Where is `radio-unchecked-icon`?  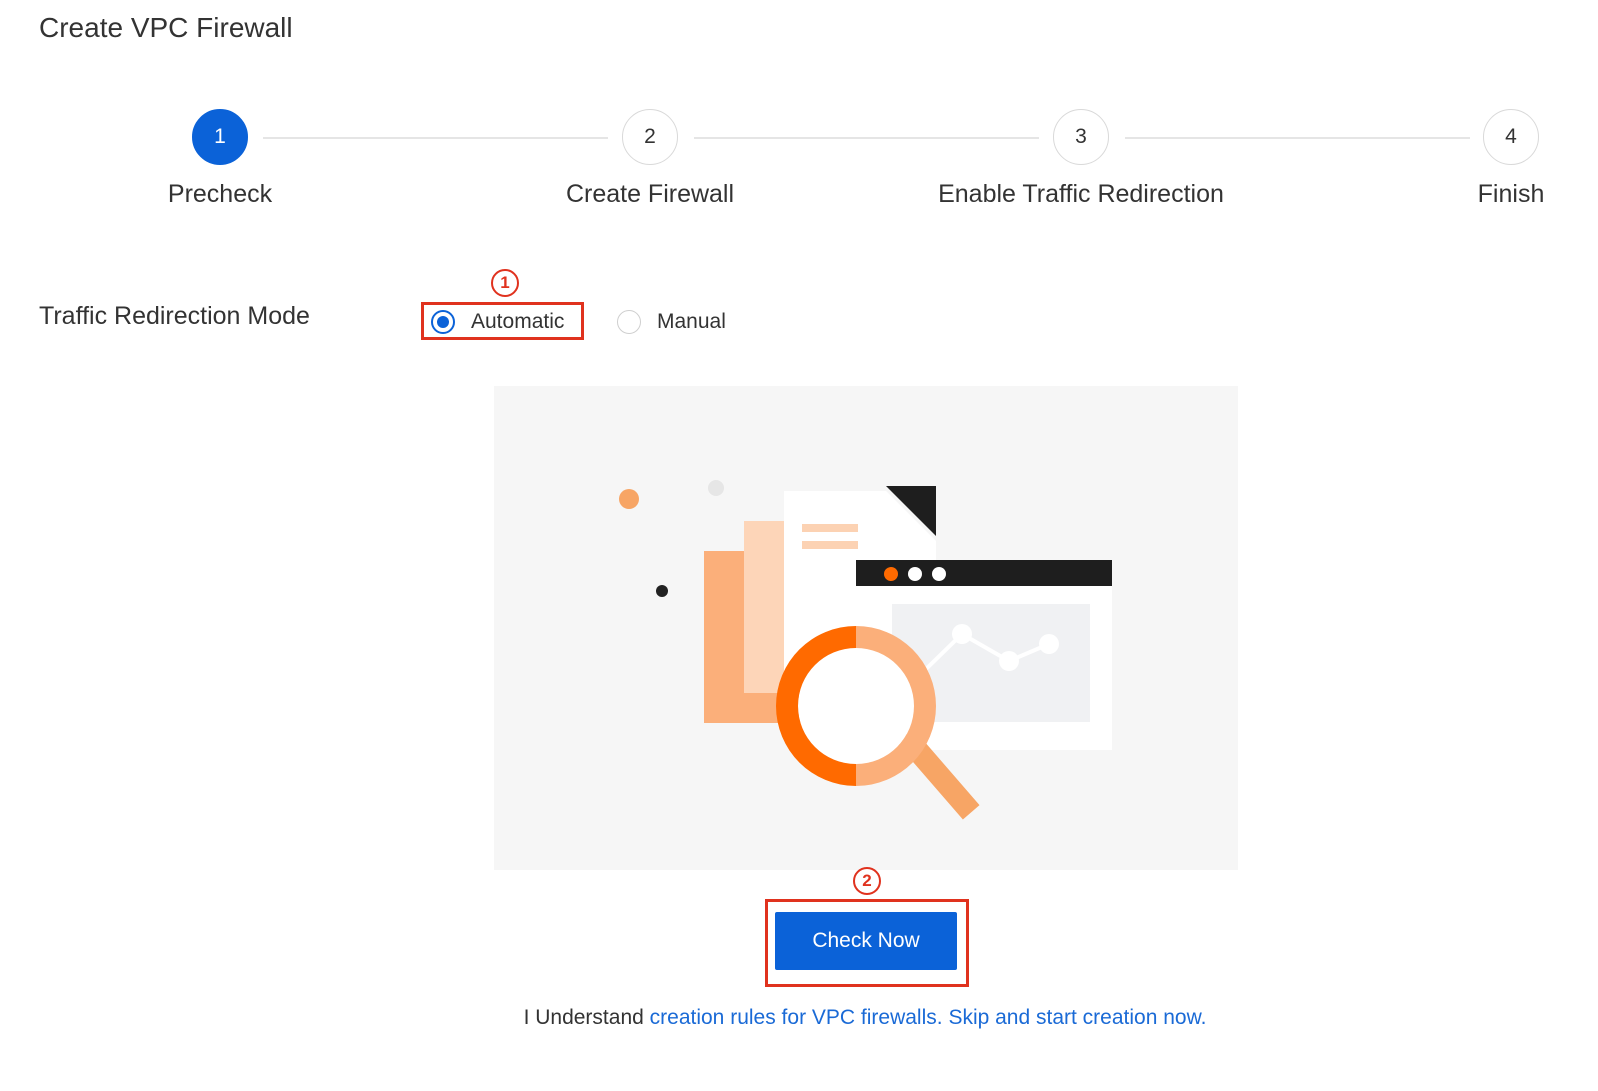
radio-unchecked-icon is located at coordinates (629, 322).